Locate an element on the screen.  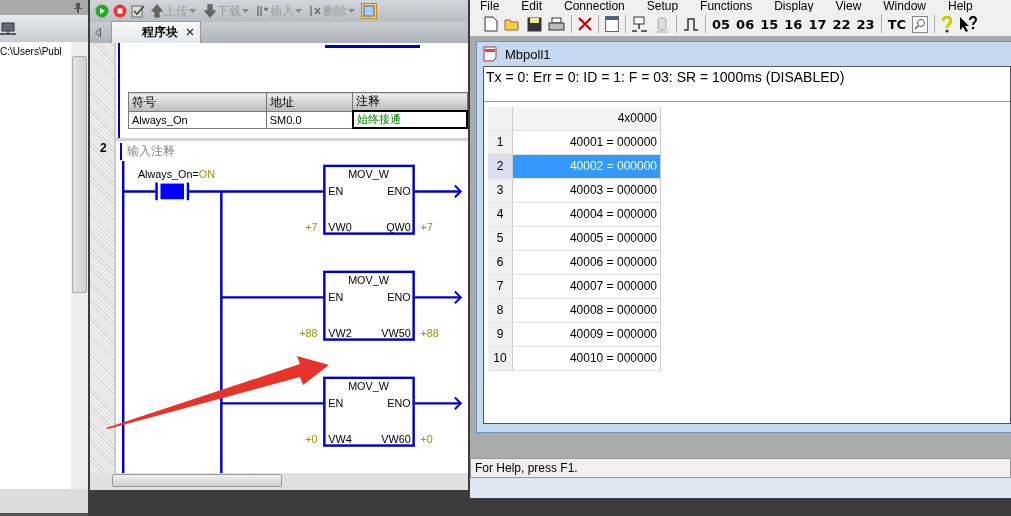
contact-symbol is located at coordinates (172, 191).